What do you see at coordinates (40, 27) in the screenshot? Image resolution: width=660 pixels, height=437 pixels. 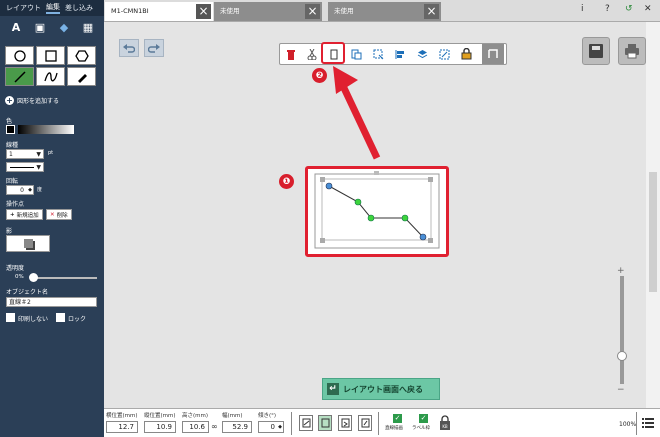 I see `image-icon: ▣` at bounding box center [40, 27].